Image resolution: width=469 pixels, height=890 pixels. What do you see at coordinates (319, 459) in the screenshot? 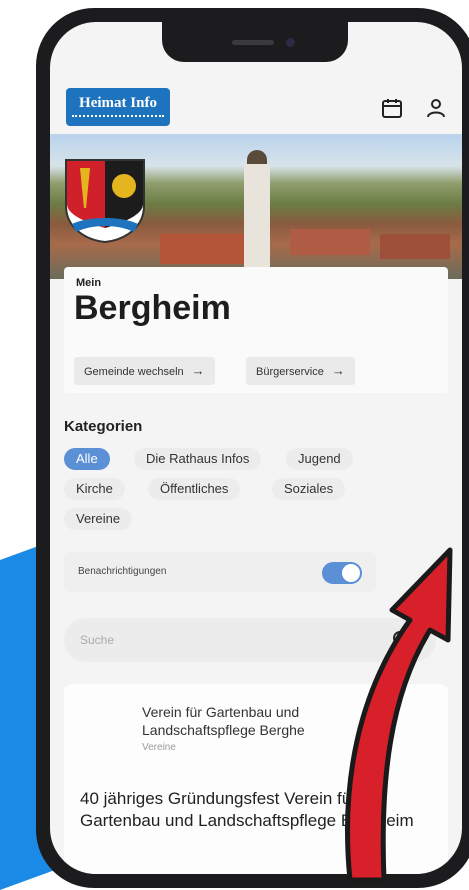
I see `category-chip-jugend: Jugend` at bounding box center [319, 459].